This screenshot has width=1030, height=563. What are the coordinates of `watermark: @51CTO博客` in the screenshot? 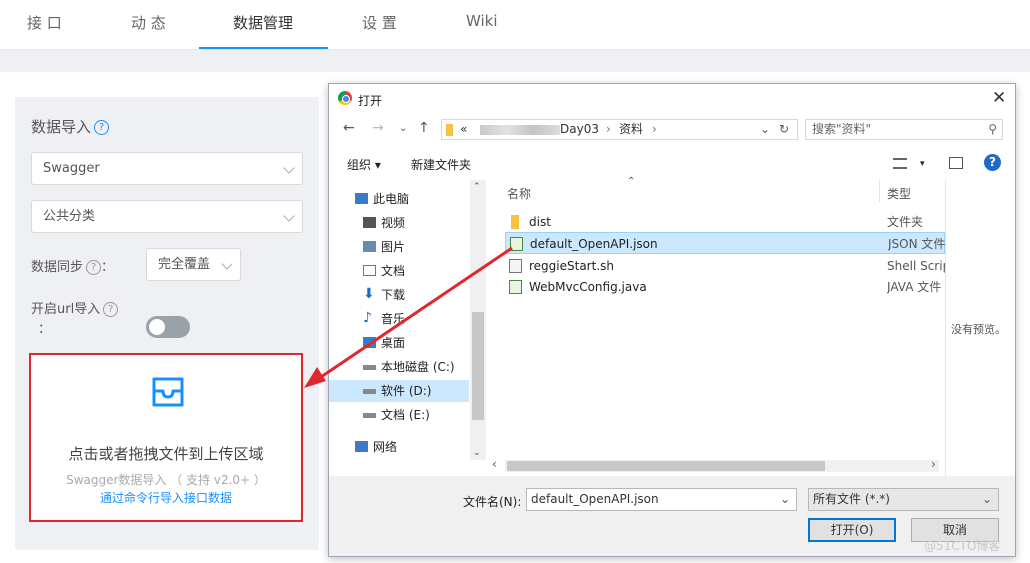 It's located at (962, 546).